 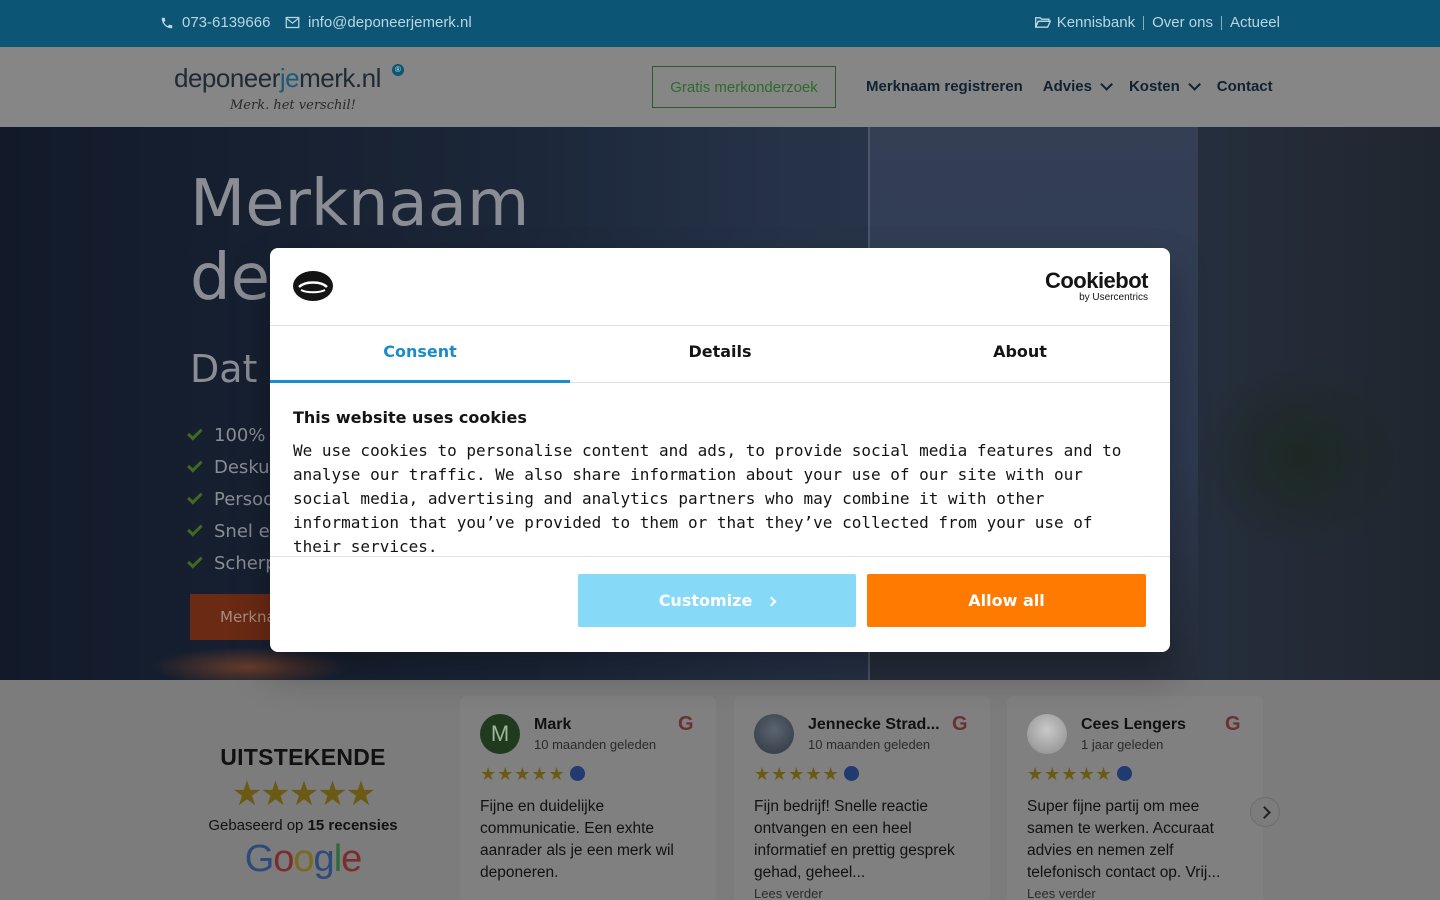 I want to click on folder-open-icon, so click(x=1042, y=22).